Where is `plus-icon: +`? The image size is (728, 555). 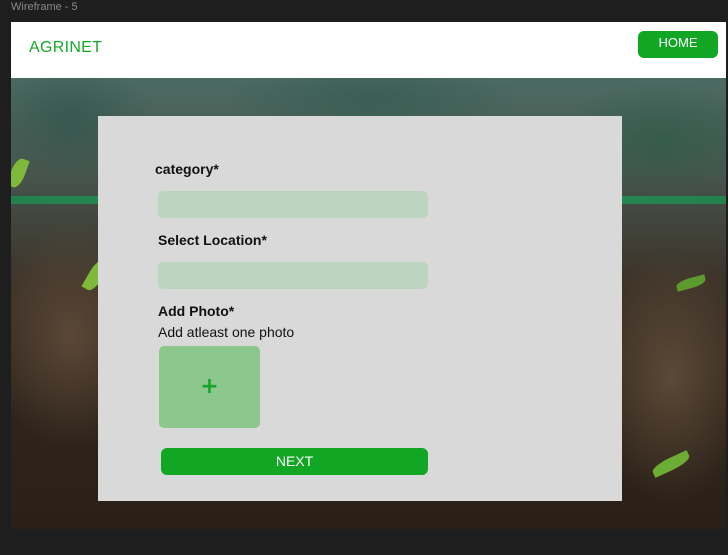
plus-icon: + is located at coordinates (209, 386).